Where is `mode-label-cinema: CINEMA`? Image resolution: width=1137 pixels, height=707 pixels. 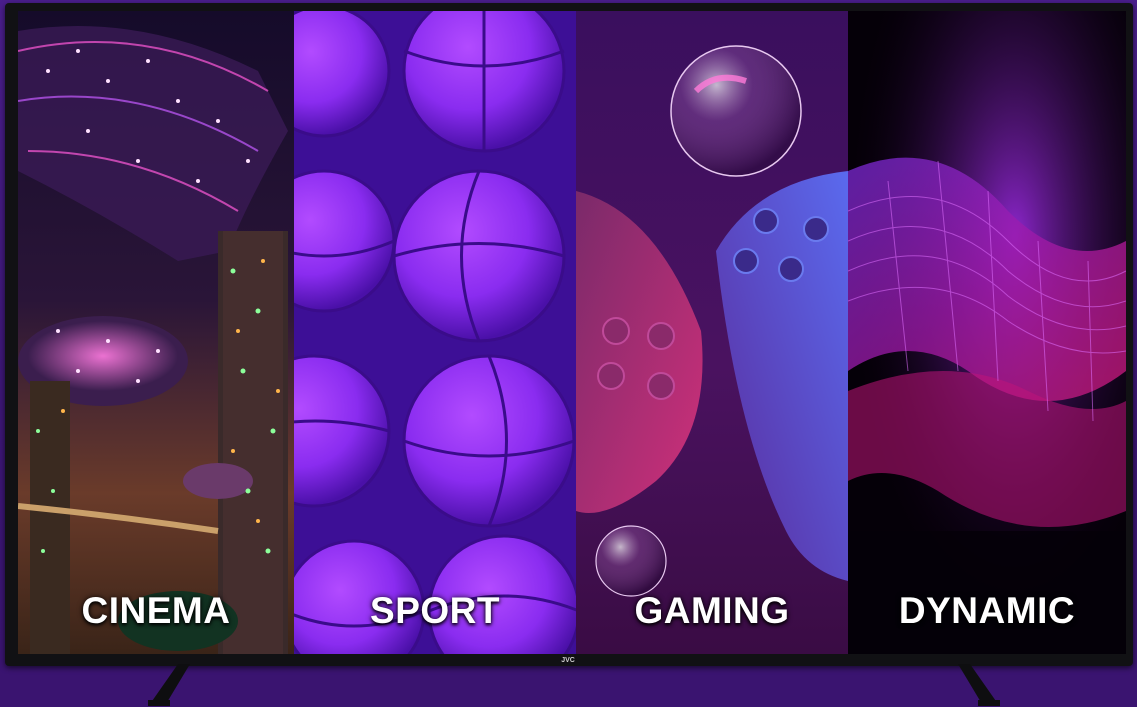 mode-label-cinema: CINEMA is located at coordinates (156, 610).